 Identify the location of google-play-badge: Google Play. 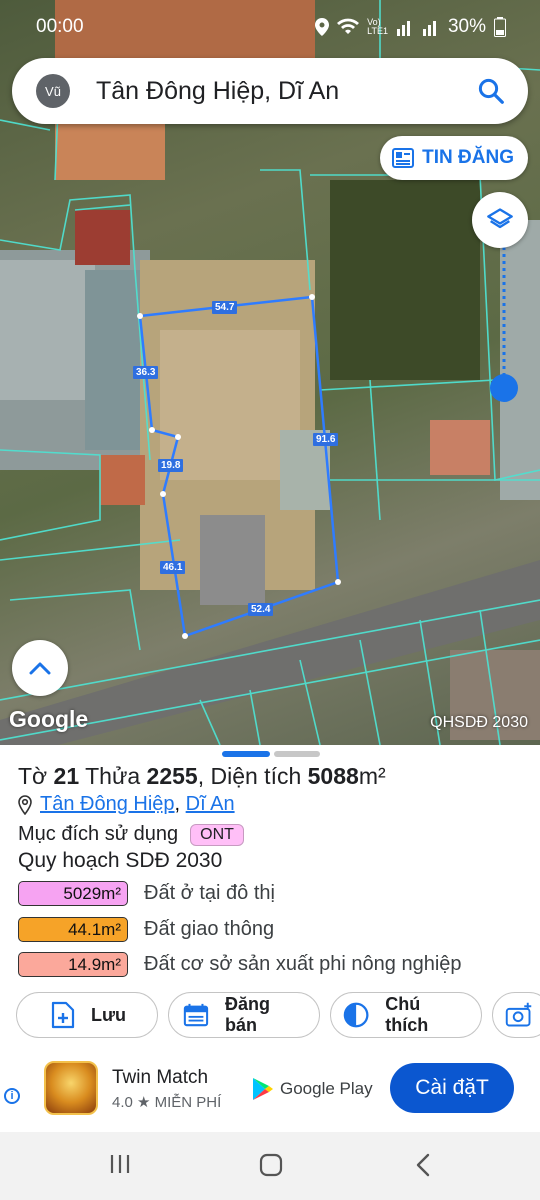
(312, 1089).